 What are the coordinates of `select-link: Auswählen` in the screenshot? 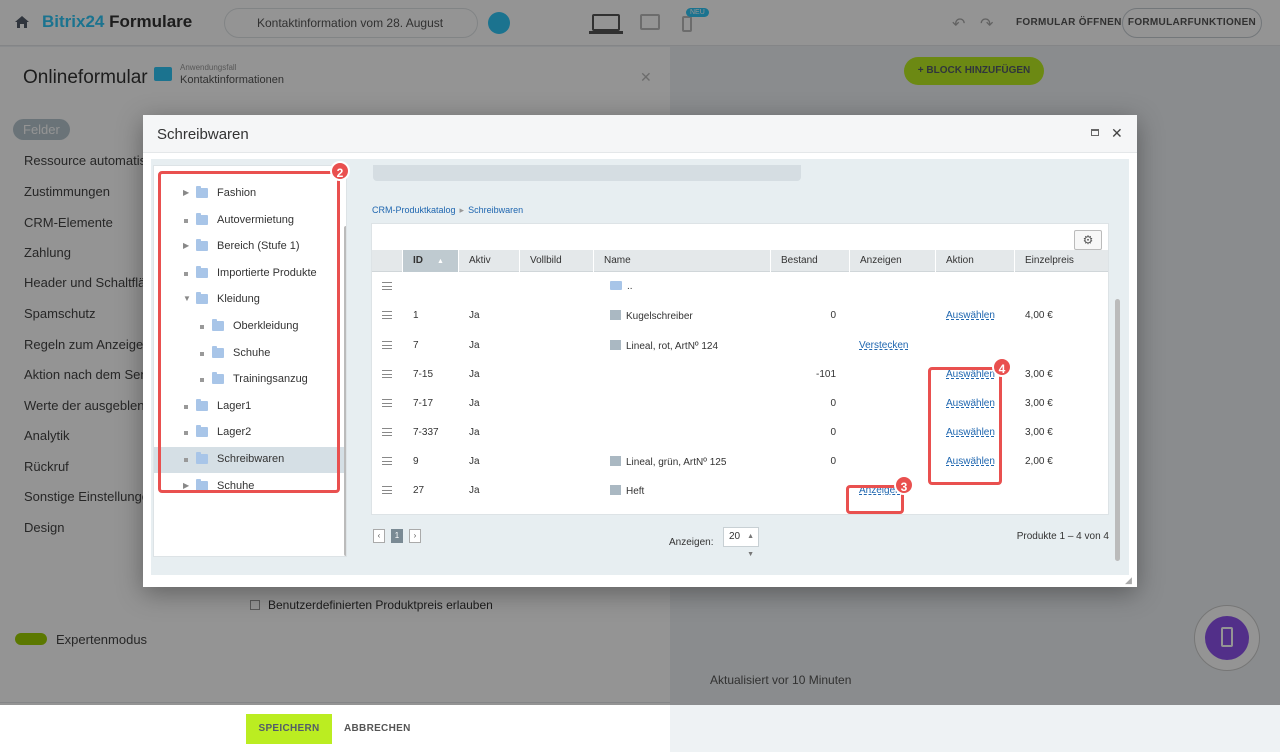 It's located at (970, 315).